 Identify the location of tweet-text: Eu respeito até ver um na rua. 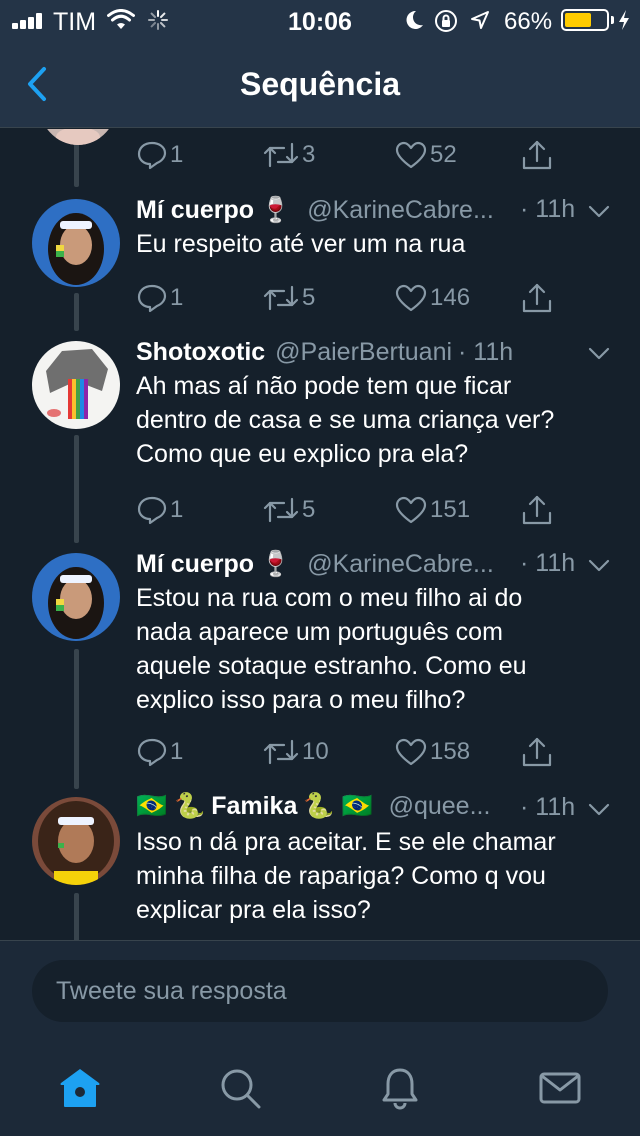
(376, 244).